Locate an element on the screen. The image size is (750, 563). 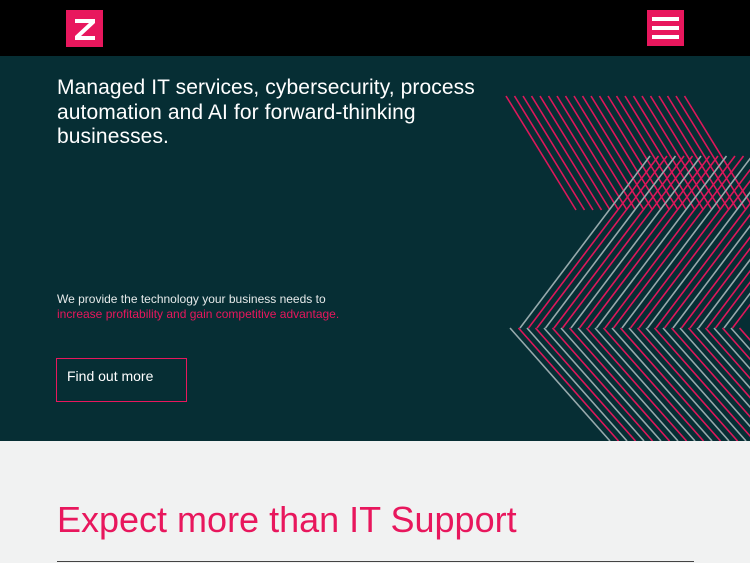
find-out-more-button: Find out more is located at coordinates (121, 380).